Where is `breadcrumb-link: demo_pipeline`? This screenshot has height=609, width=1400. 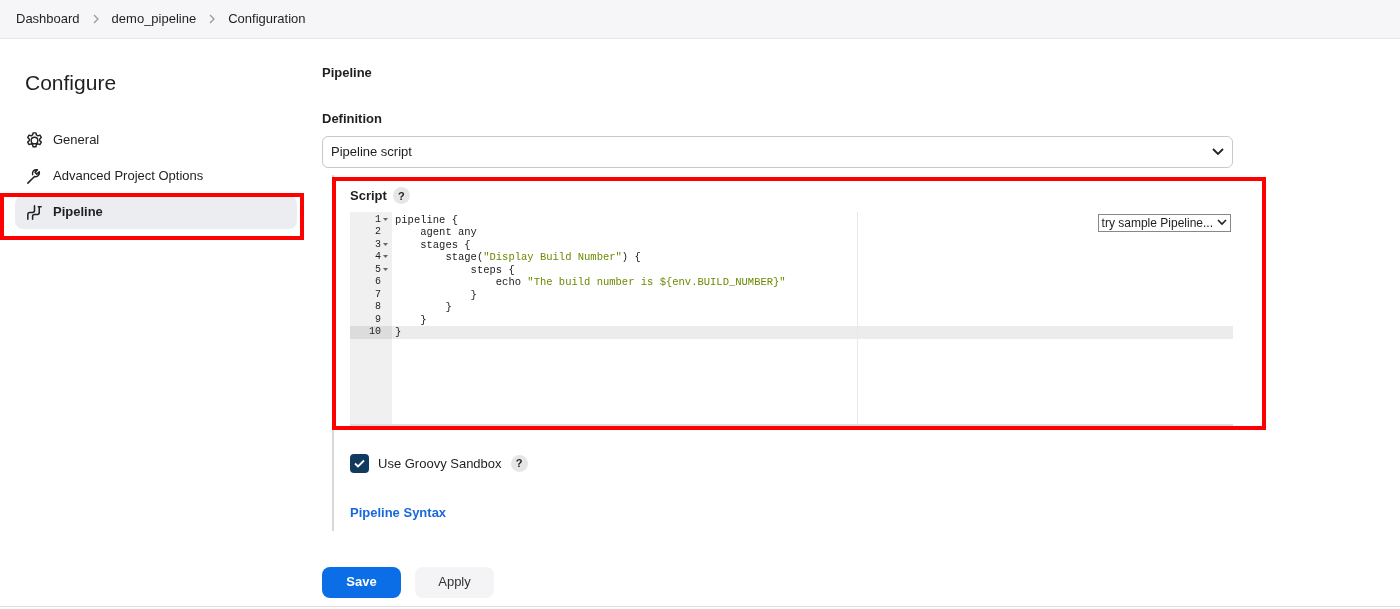
breadcrumb-link: demo_pipeline is located at coordinates (154, 19).